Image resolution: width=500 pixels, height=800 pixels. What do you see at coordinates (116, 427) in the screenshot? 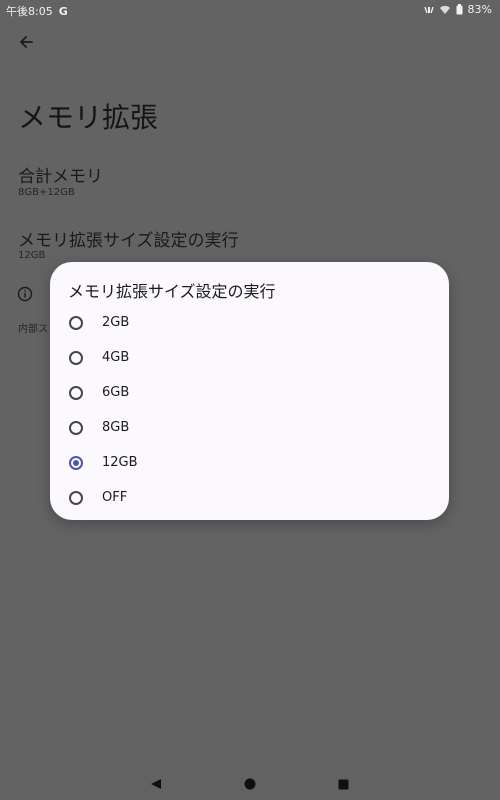
I see `option-label: 8GB` at bounding box center [116, 427].